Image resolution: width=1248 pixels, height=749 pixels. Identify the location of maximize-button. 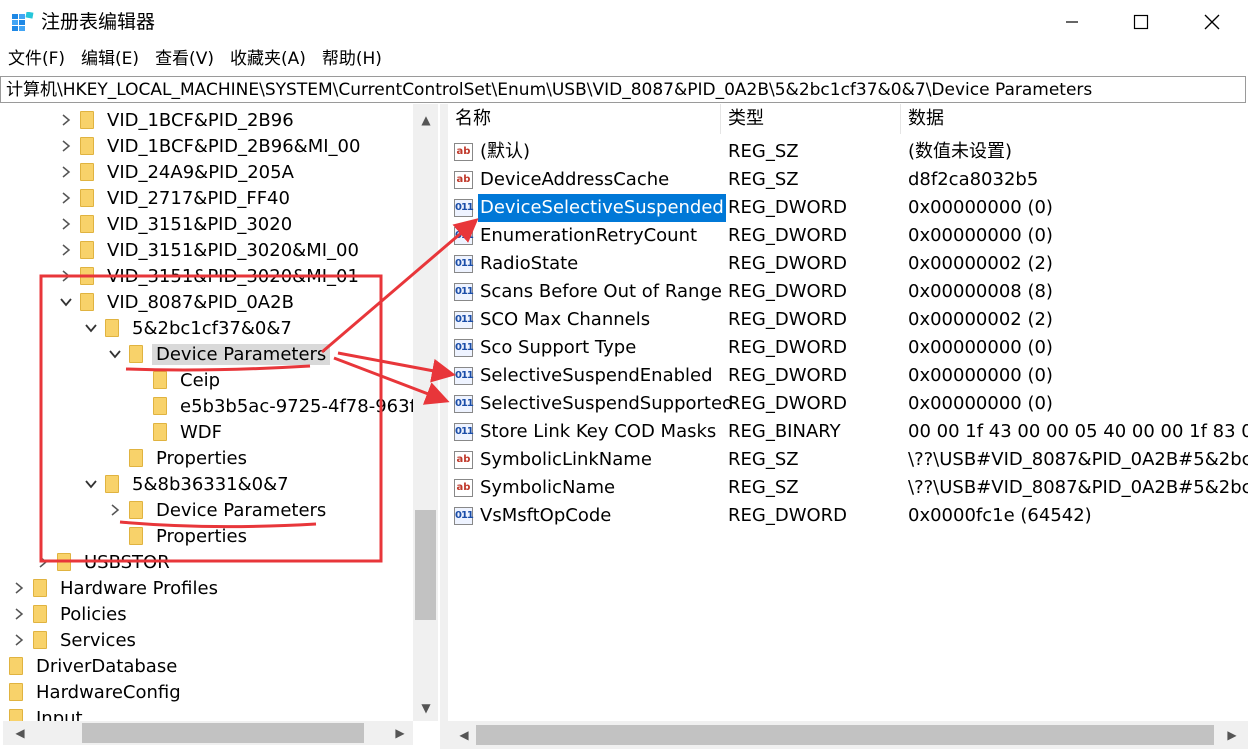
(1141, 22).